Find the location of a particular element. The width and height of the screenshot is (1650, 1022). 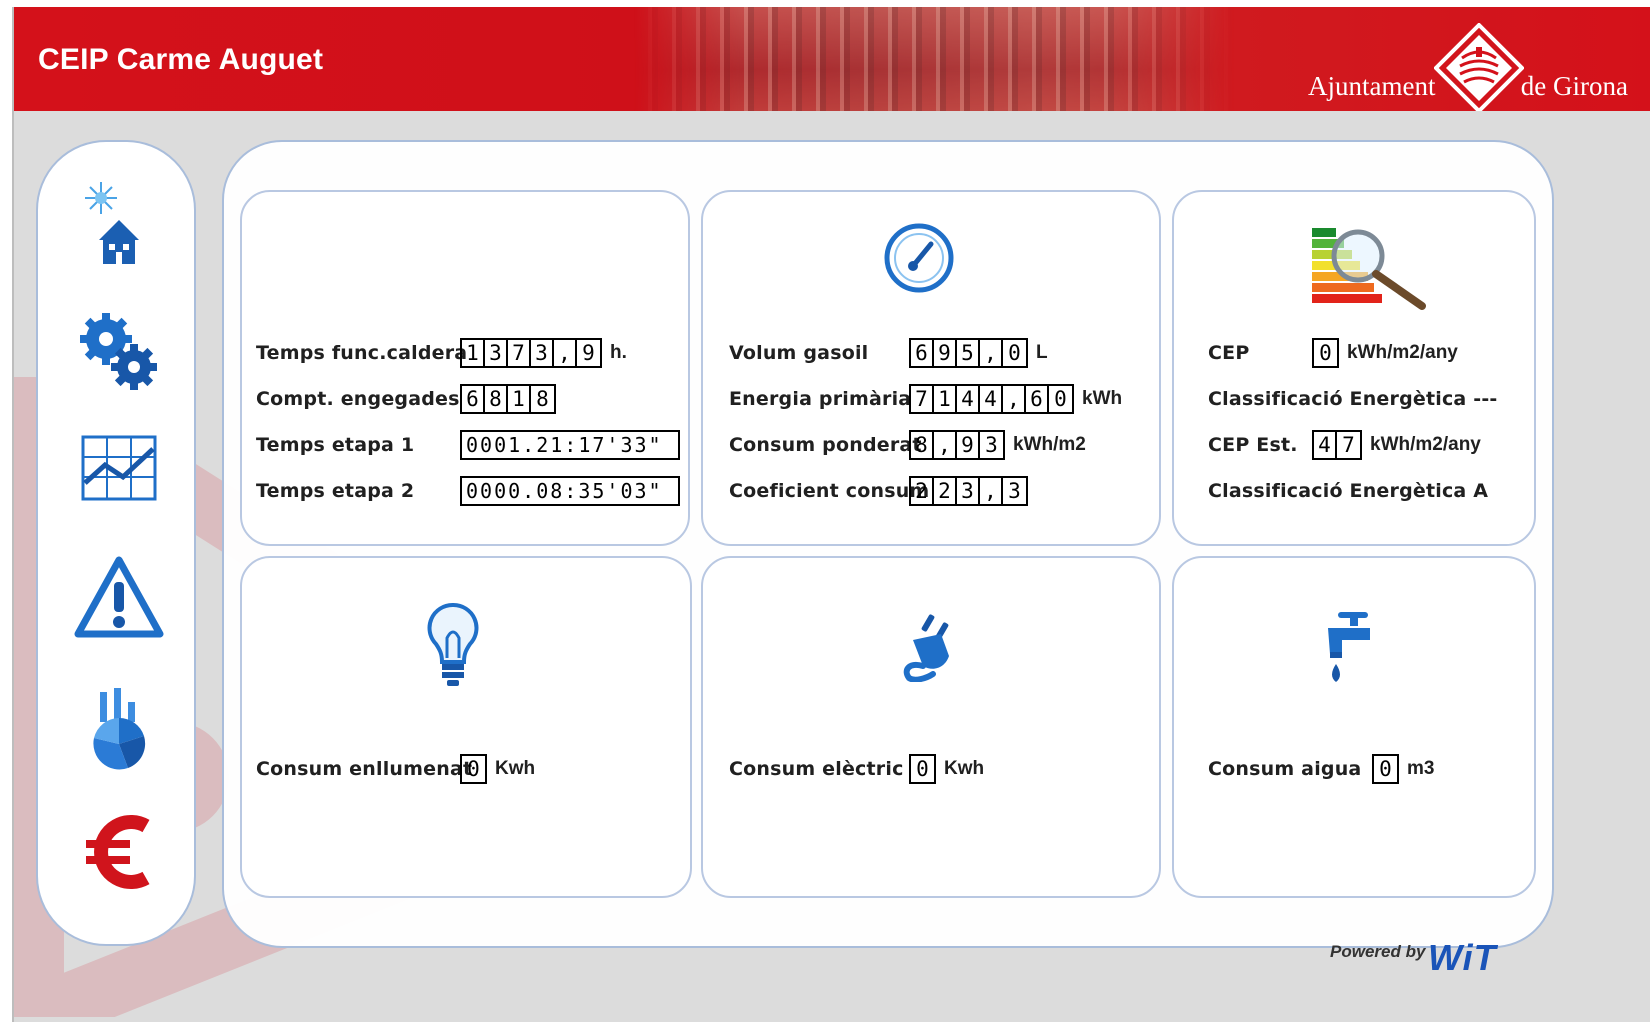

euro-icon is located at coordinates (118, 852).